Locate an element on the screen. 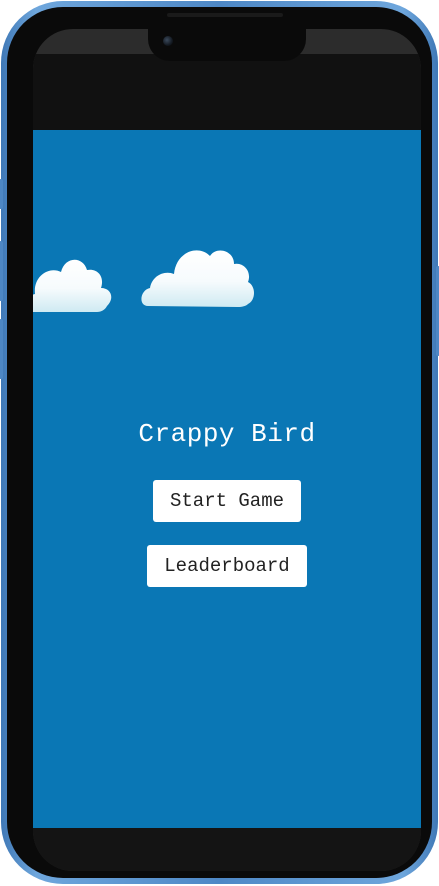  camera-icon is located at coordinates (168, 41).